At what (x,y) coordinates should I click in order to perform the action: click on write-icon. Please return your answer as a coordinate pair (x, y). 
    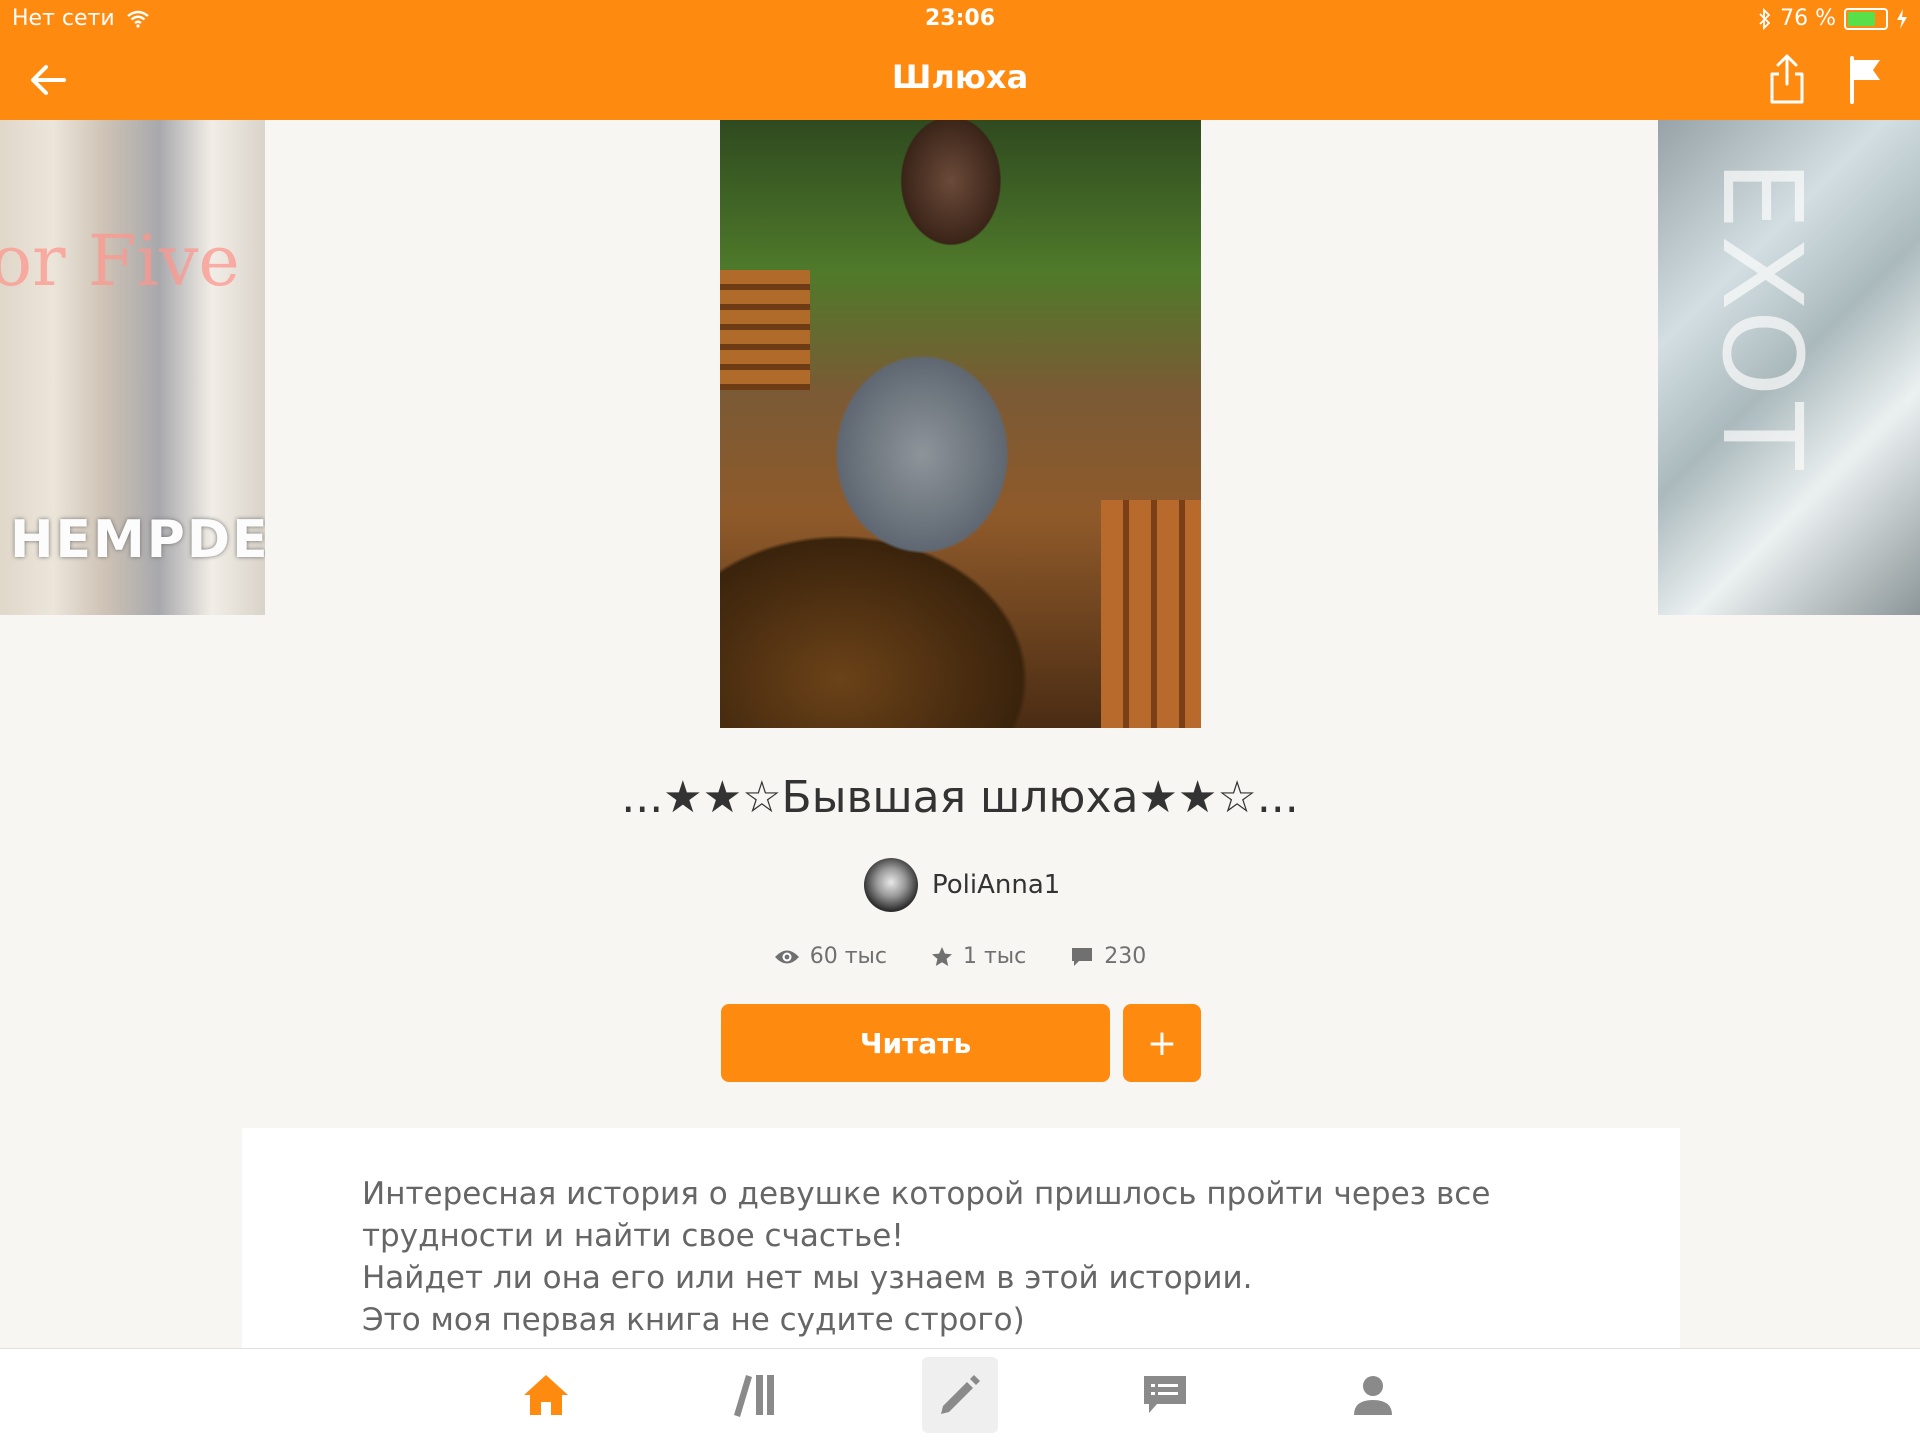
    Looking at the image, I should click on (960, 1394).